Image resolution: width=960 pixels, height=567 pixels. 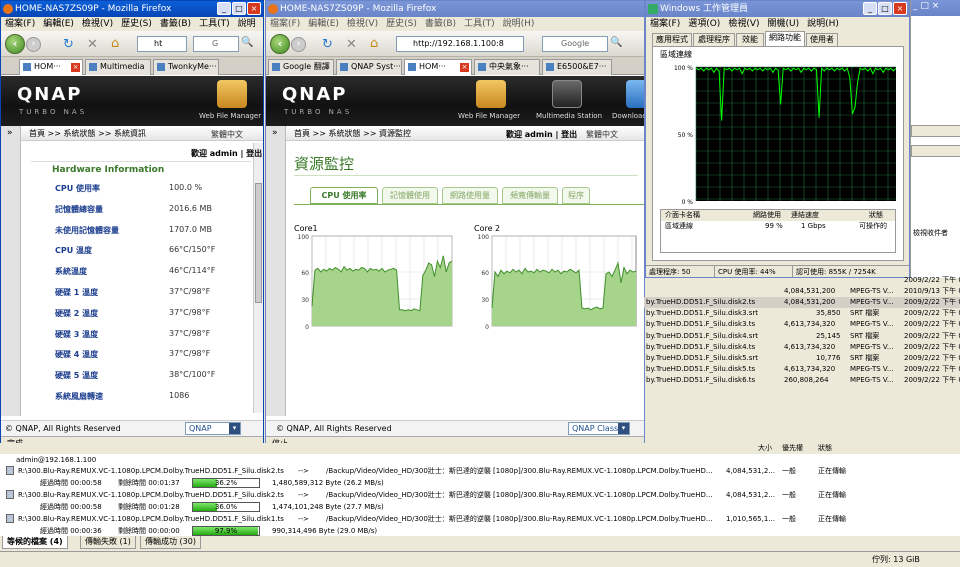 I want to click on tab-failed: 傳輸失敗 (1), so click(x=108, y=542).